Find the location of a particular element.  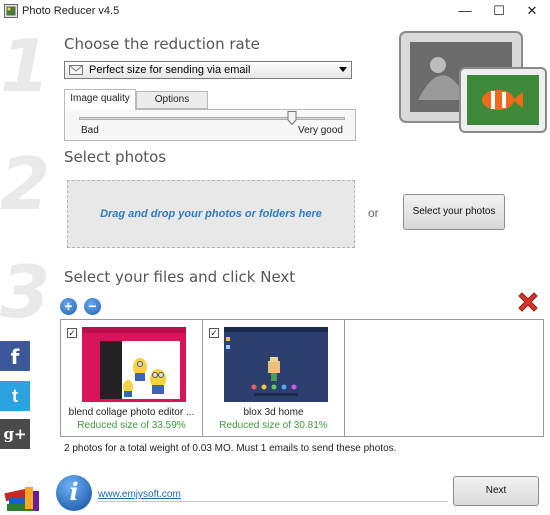

window-title: Photo Reducer v4.5 is located at coordinates (71, 11).